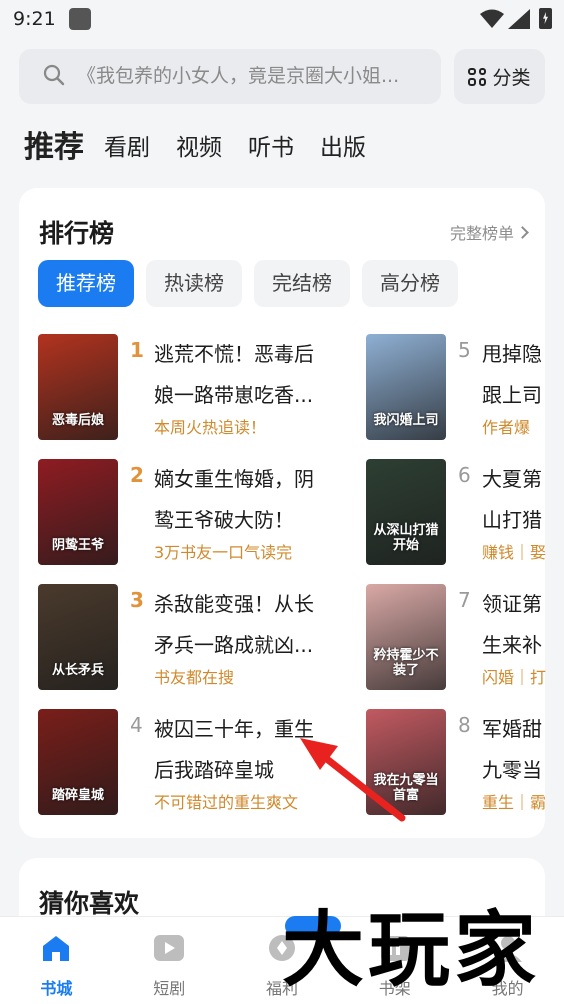 The width and height of the screenshot is (564, 1004). I want to click on guess-title: 猜你喜欢, so click(89, 903).